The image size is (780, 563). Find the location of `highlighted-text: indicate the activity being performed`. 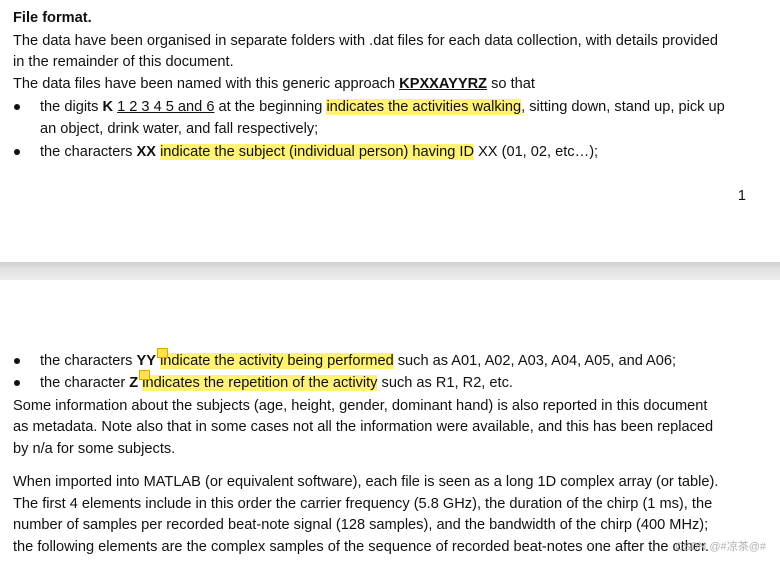

highlighted-text: indicate the activity being performed is located at coordinates (277, 361).